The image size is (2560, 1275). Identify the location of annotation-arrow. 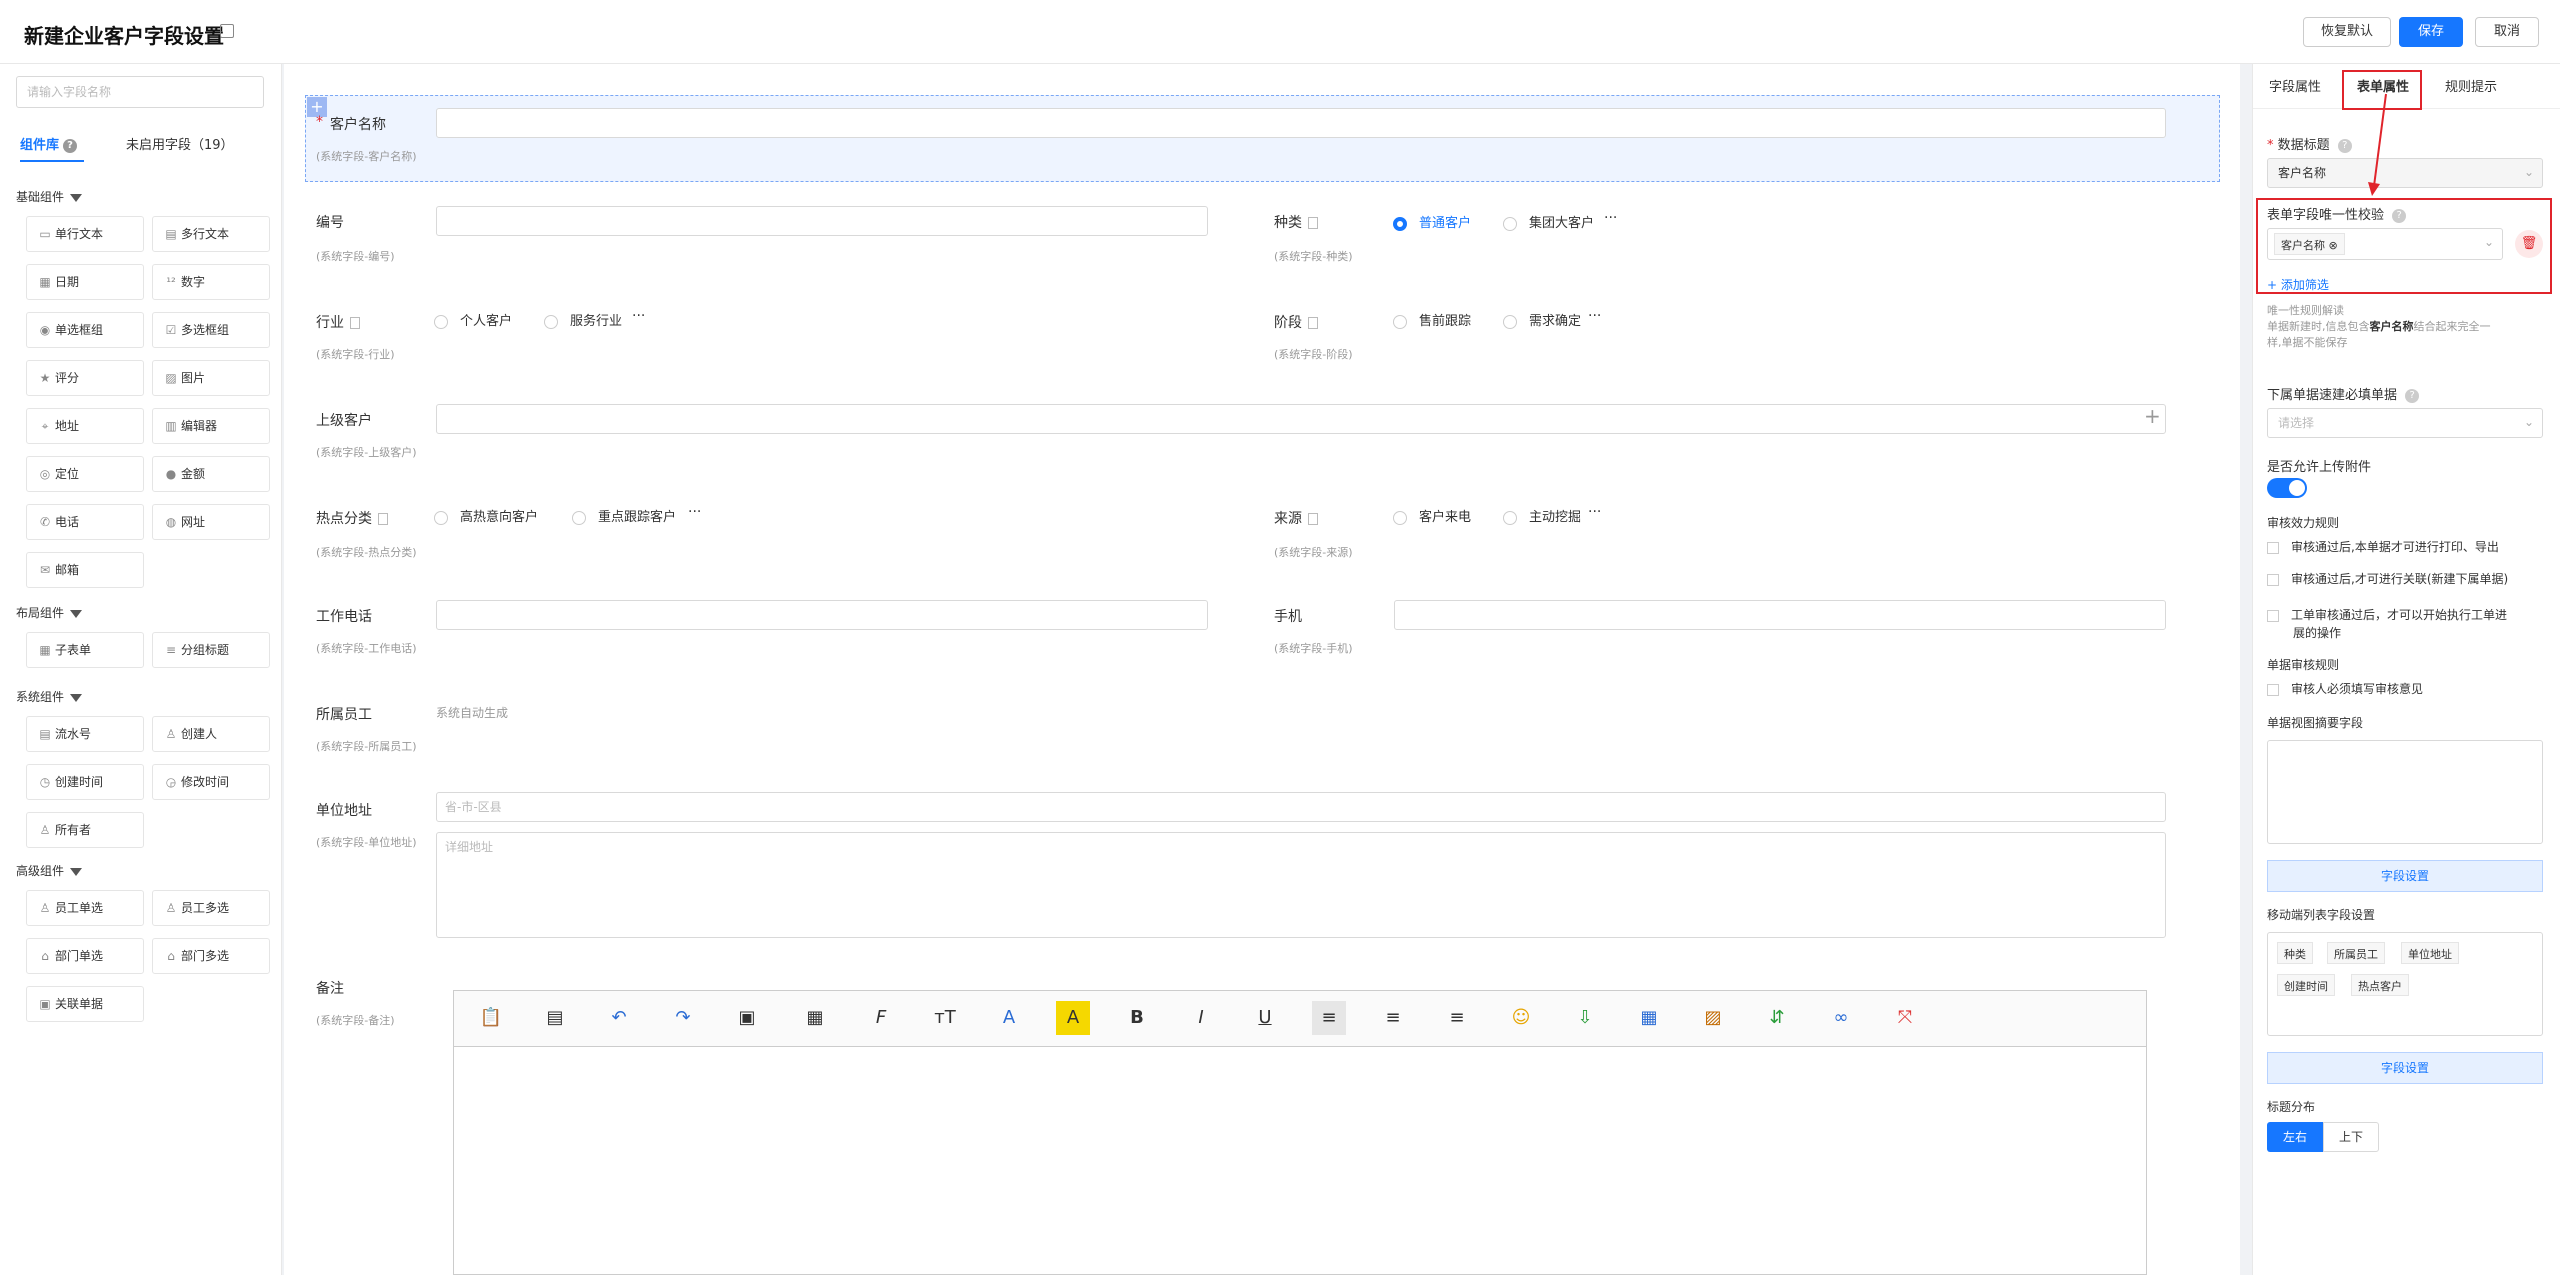
(2377, 144).